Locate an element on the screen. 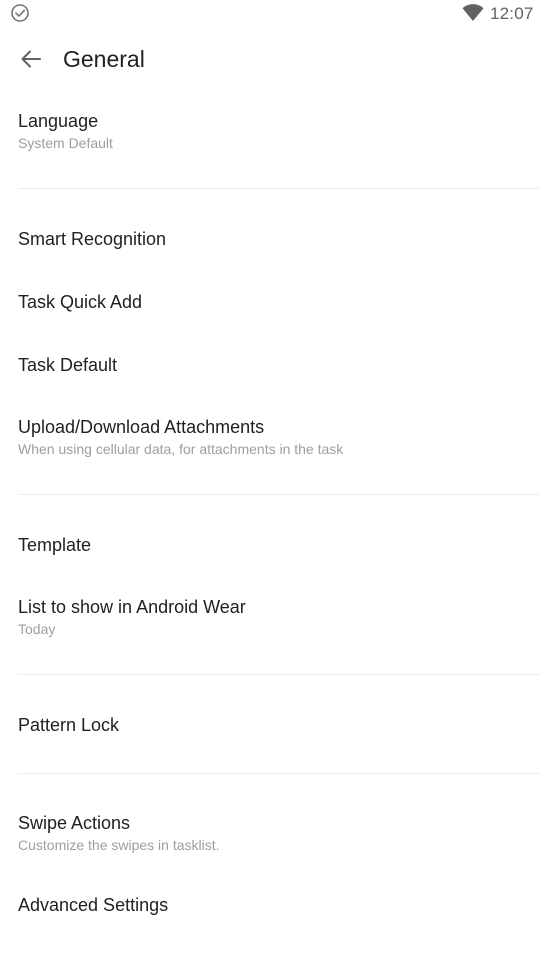 The width and height of the screenshot is (540, 960). setting-title: Smart Recognition is located at coordinates (92, 239).